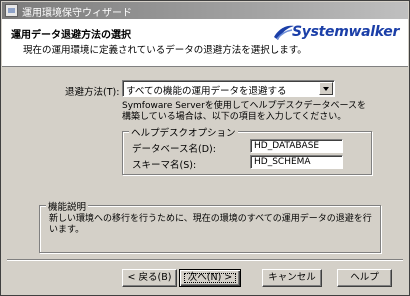 The height and width of the screenshot is (296, 410). What do you see at coordinates (296, 162) in the screenshot?
I see `schema-name-field: HD_SCHEMA` at bounding box center [296, 162].